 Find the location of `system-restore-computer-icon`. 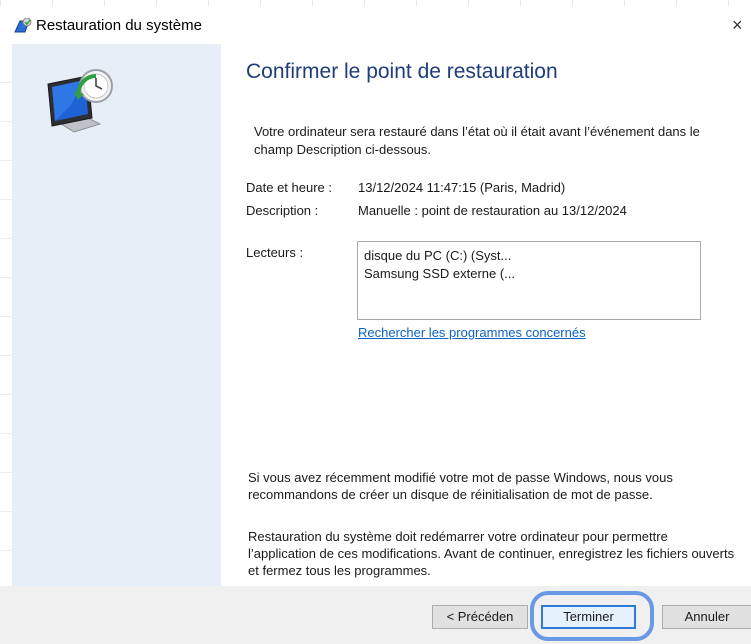

system-restore-computer-icon is located at coordinates (79, 101).